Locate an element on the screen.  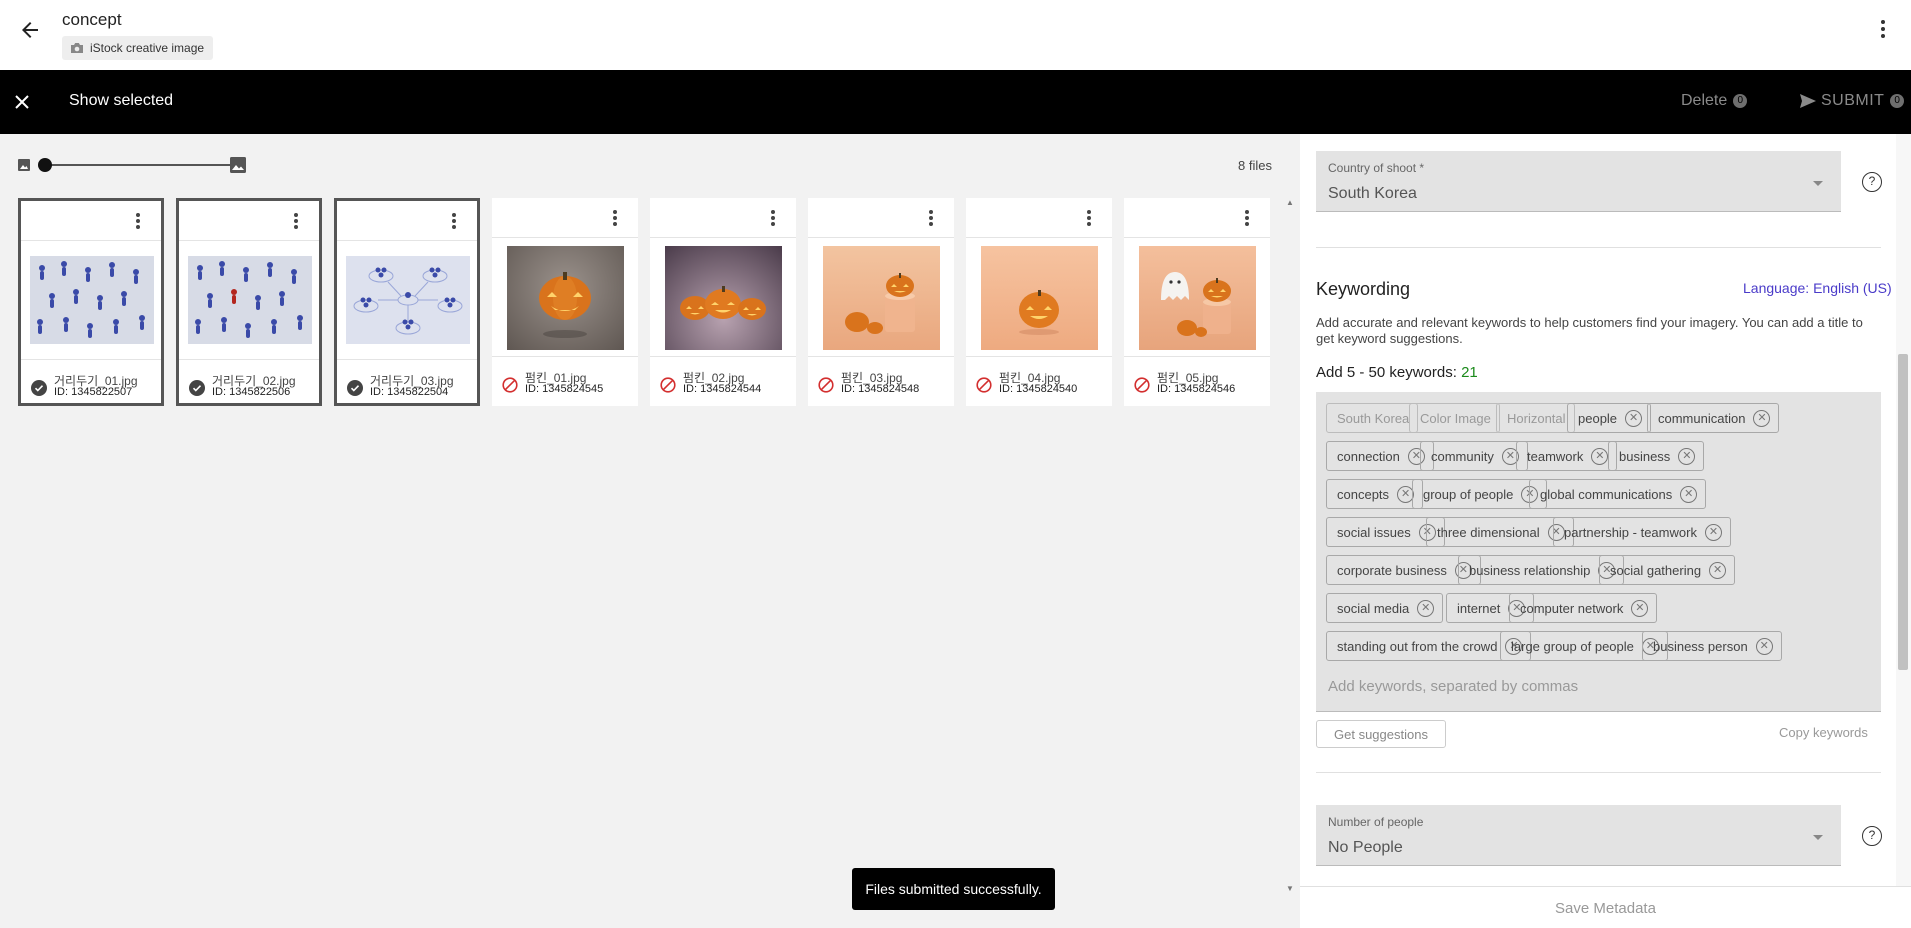
close-icon is located at coordinates (22, 102).